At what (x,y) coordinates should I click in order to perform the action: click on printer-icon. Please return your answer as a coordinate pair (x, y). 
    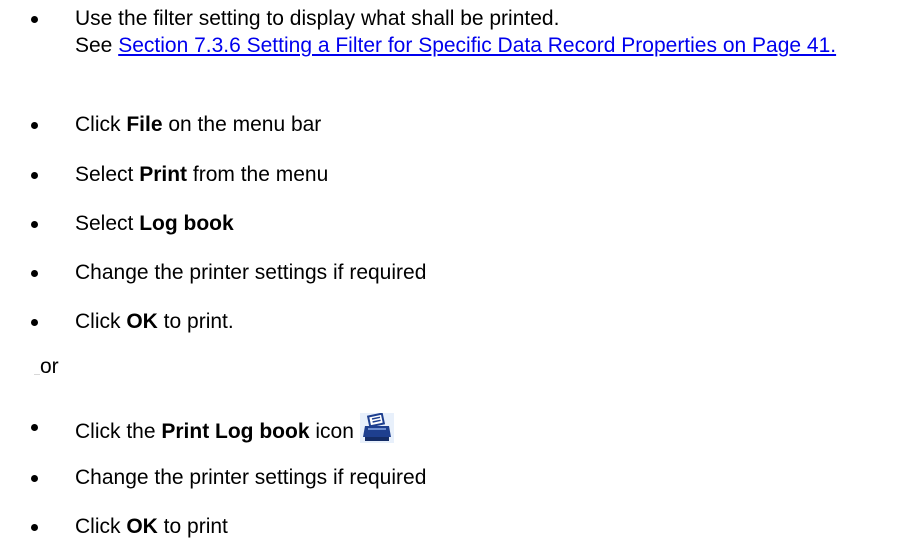
    Looking at the image, I should click on (376, 427).